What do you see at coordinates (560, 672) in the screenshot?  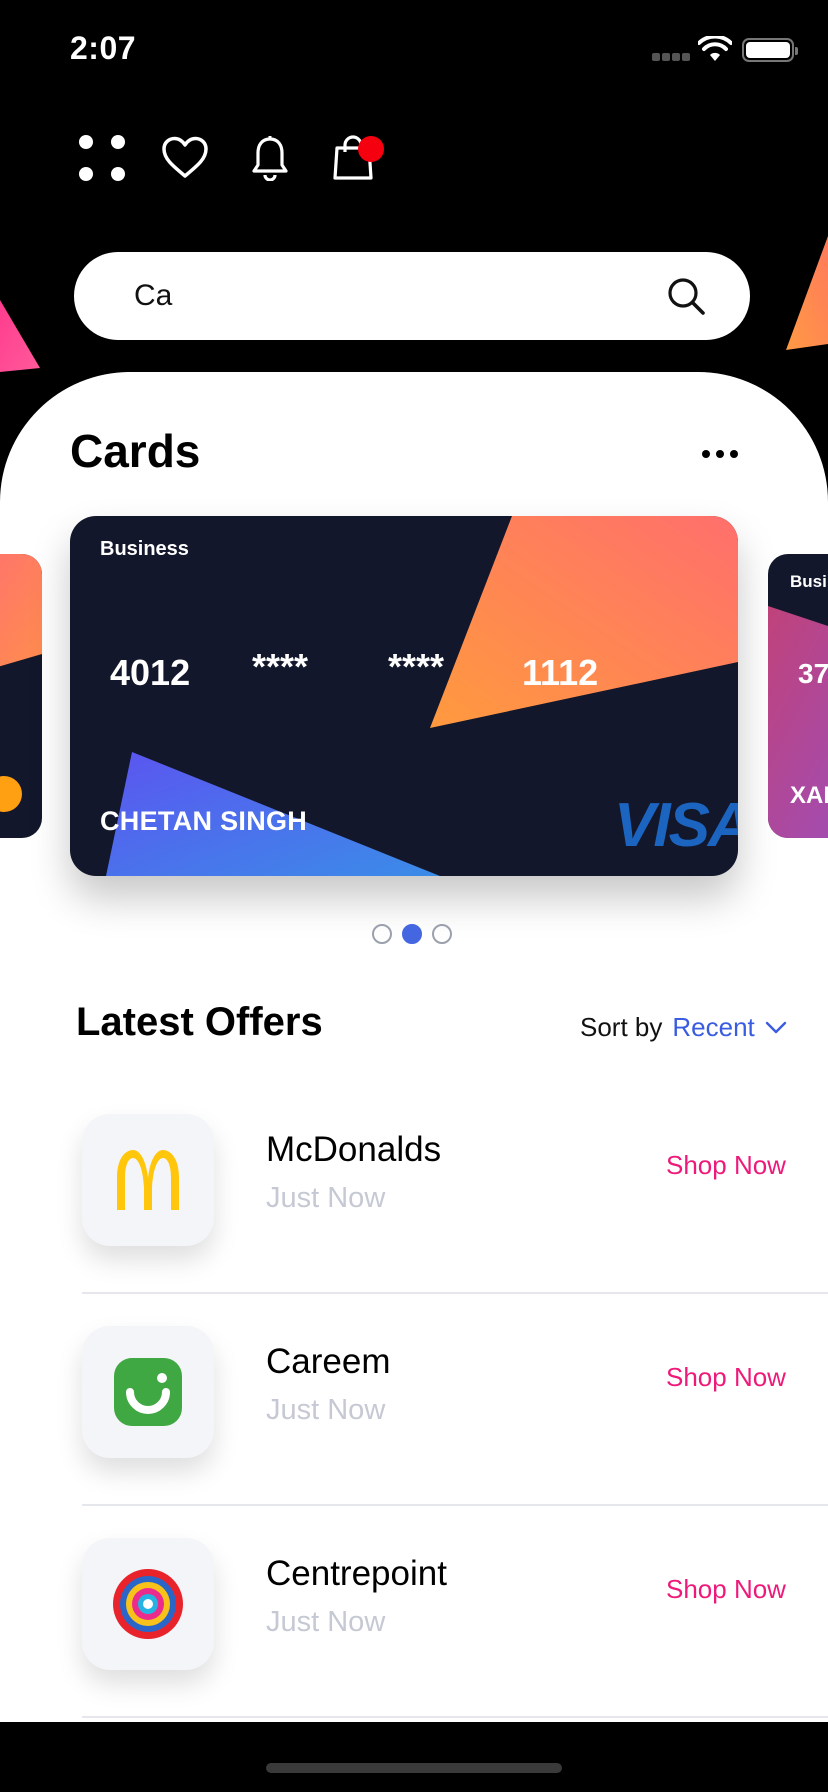 I see `card-number-group-4: 1112` at bounding box center [560, 672].